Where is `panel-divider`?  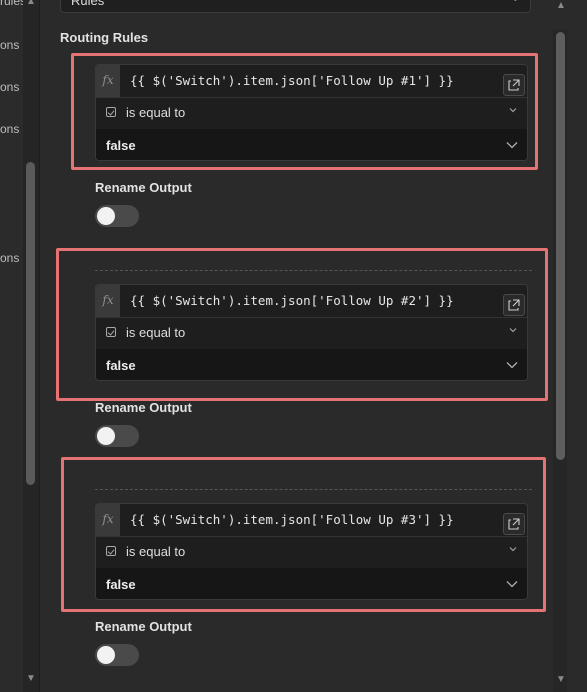 panel-divider is located at coordinates (39, 346).